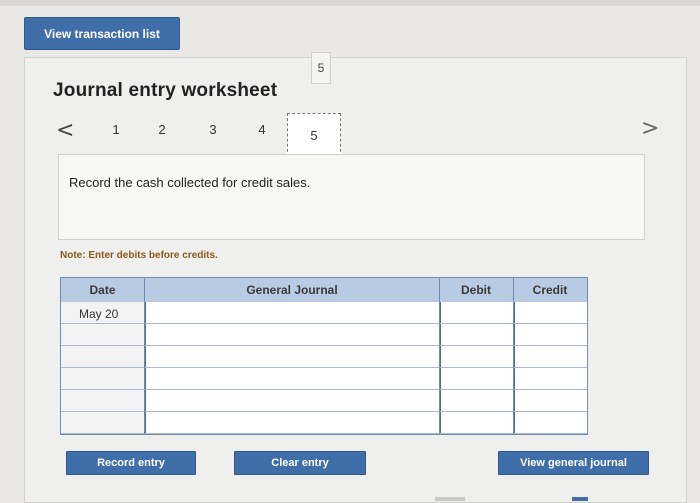 This screenshot has height=503, width=700. I want to click on worksheet-title: Journal entry worksheet, so click(165, 90).